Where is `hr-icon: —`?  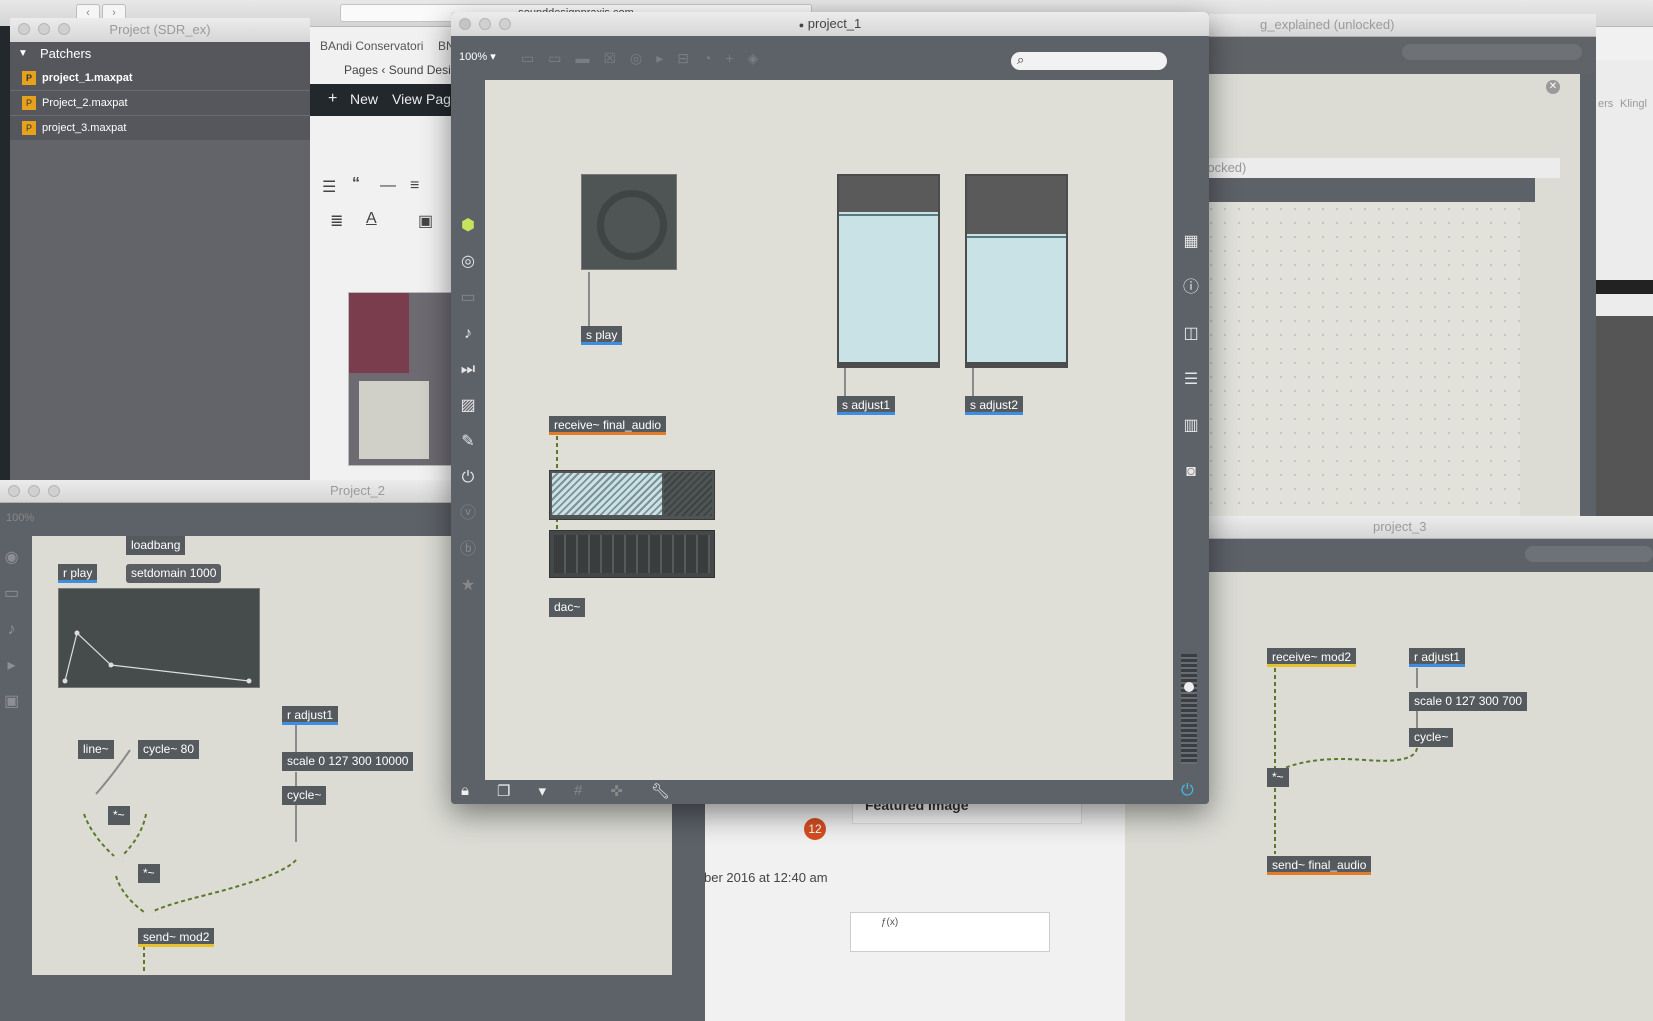 hr-icon: — is located at coordinates (388, 186).